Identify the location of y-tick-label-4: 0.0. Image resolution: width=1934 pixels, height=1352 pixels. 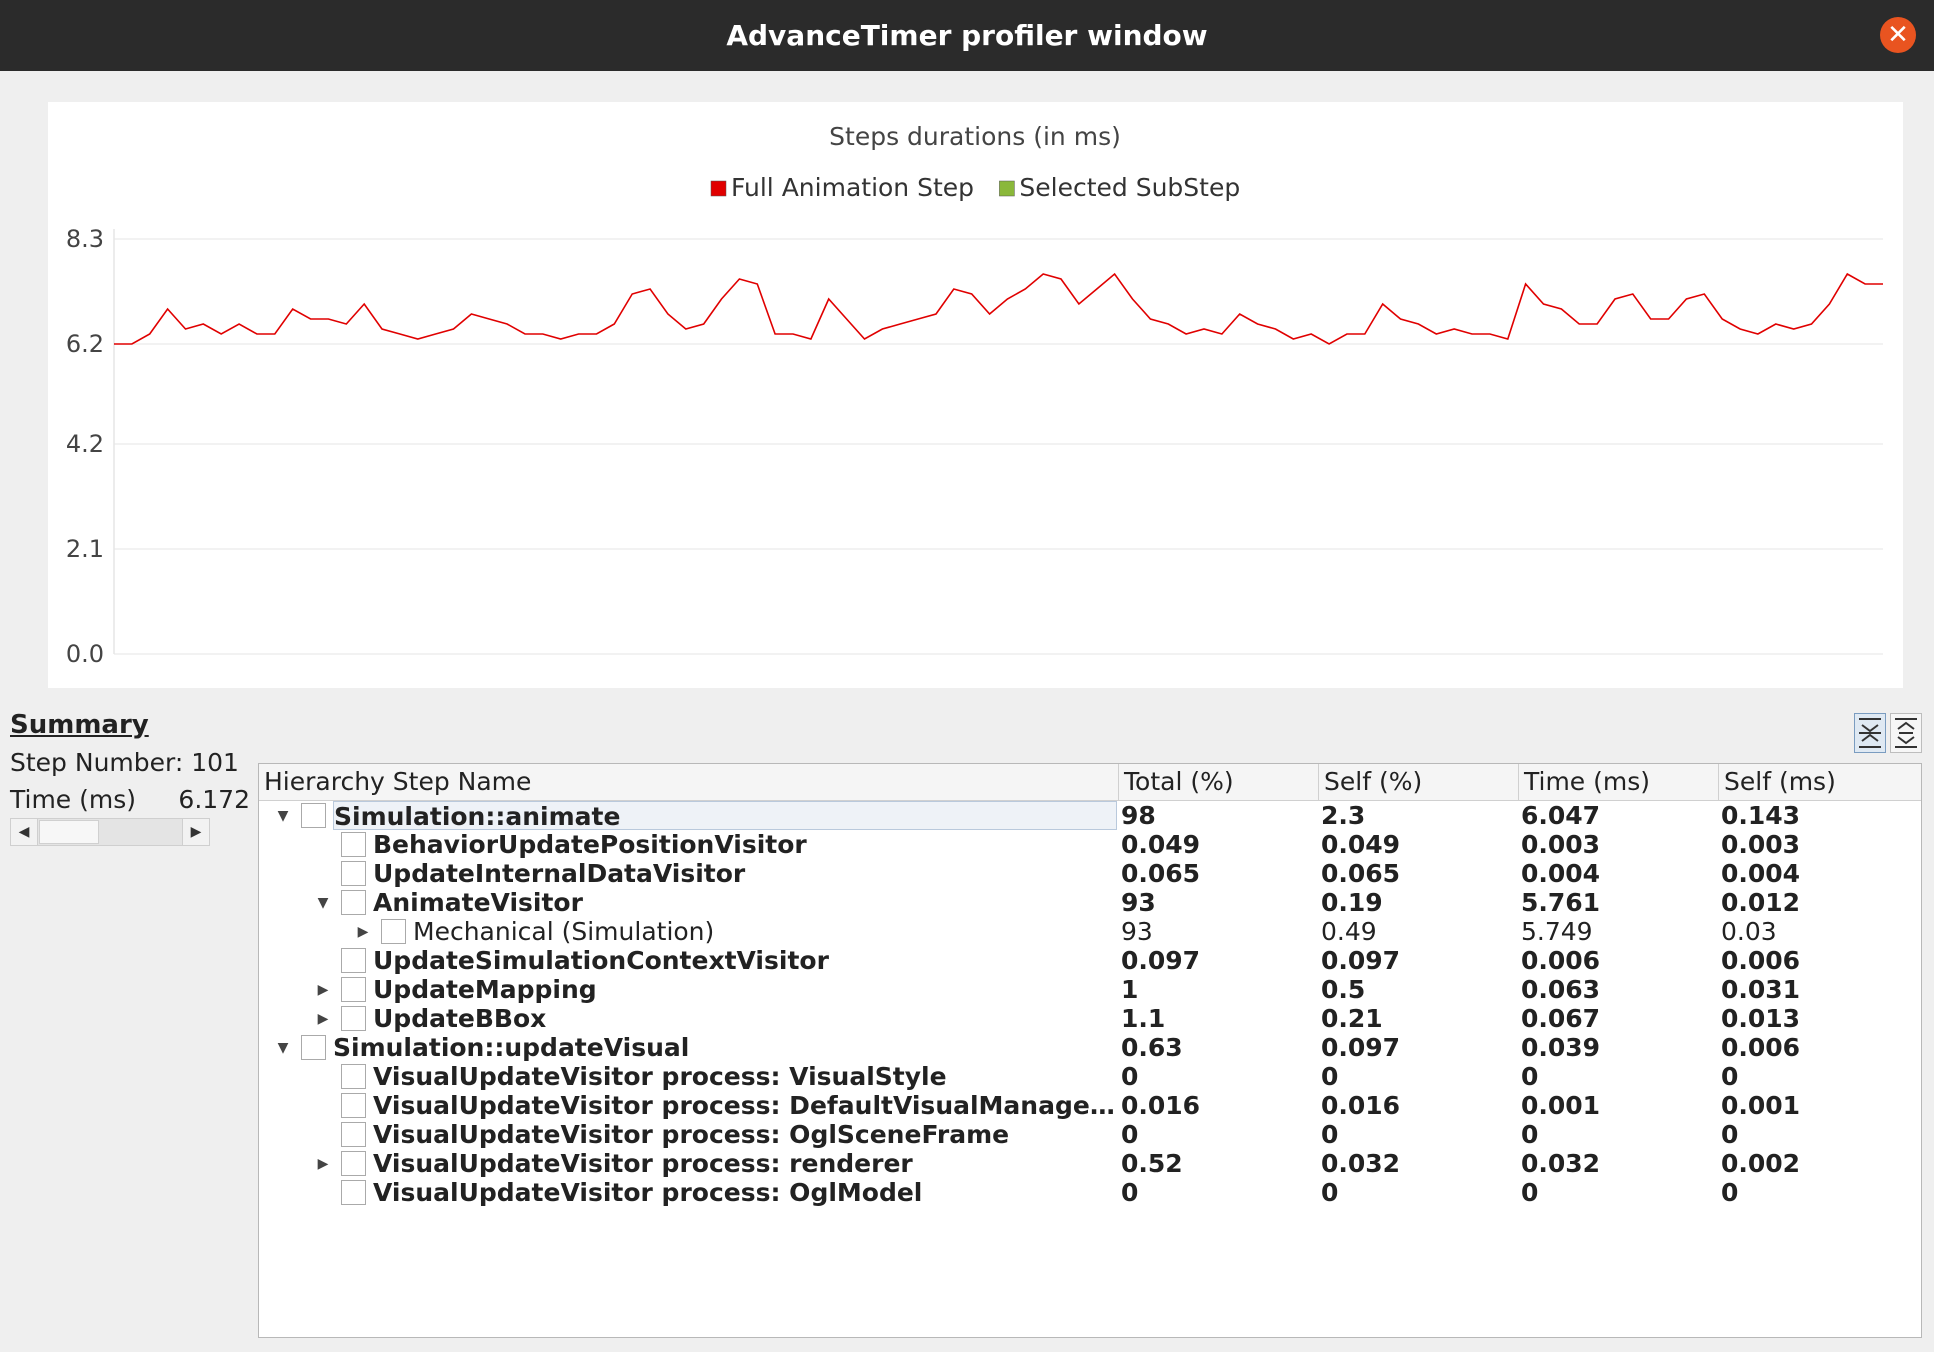
(85, 654).